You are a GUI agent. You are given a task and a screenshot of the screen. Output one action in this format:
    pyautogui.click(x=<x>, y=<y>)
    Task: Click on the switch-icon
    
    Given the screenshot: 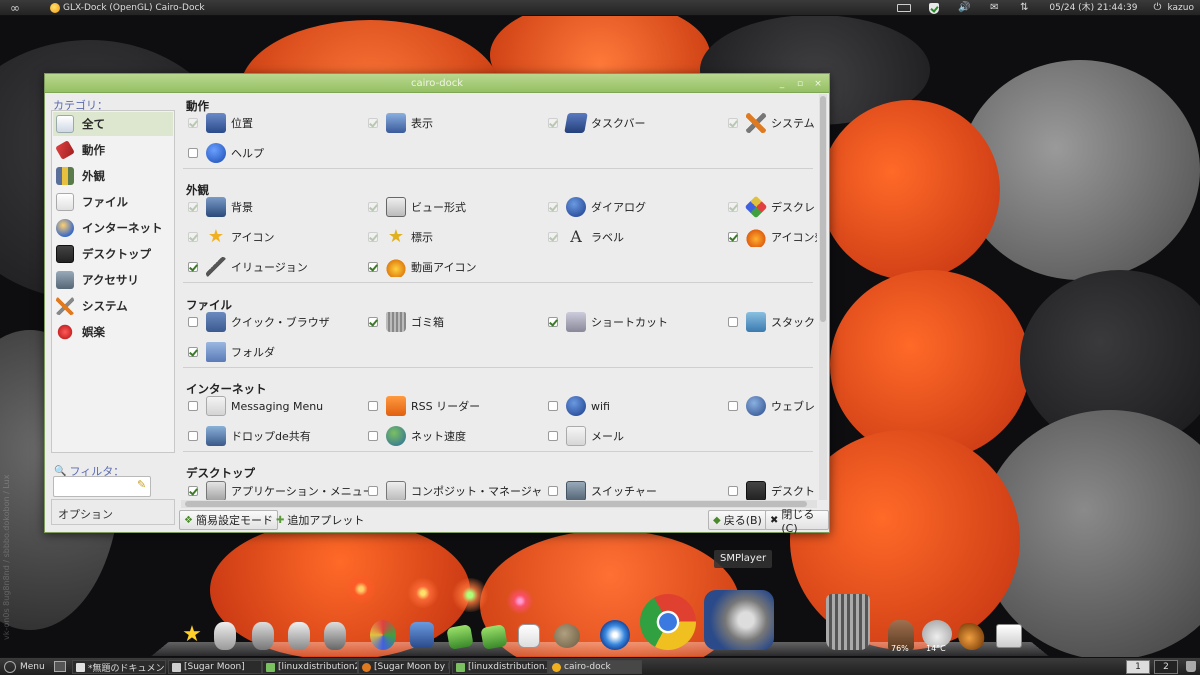 What is the action you would take?
    pyautogui.click(x=1009, y=636)
    